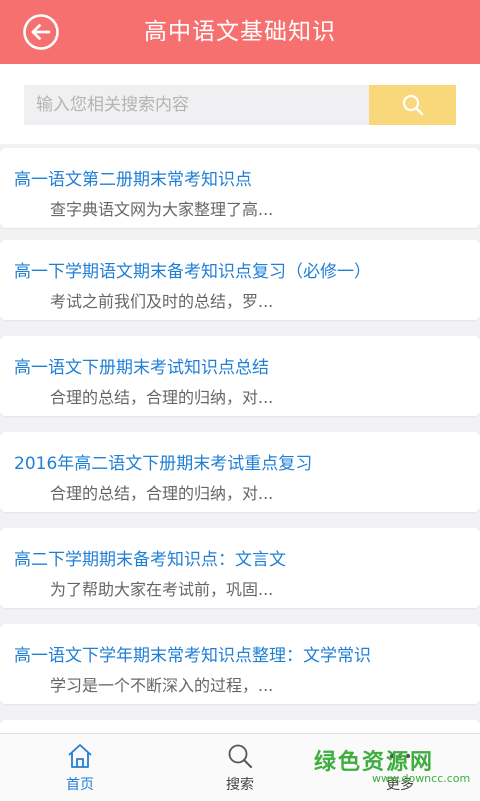 This screenshot has width=480, height=801. I want to click on app-header: 高中语文基础知识, so click(240, 32).